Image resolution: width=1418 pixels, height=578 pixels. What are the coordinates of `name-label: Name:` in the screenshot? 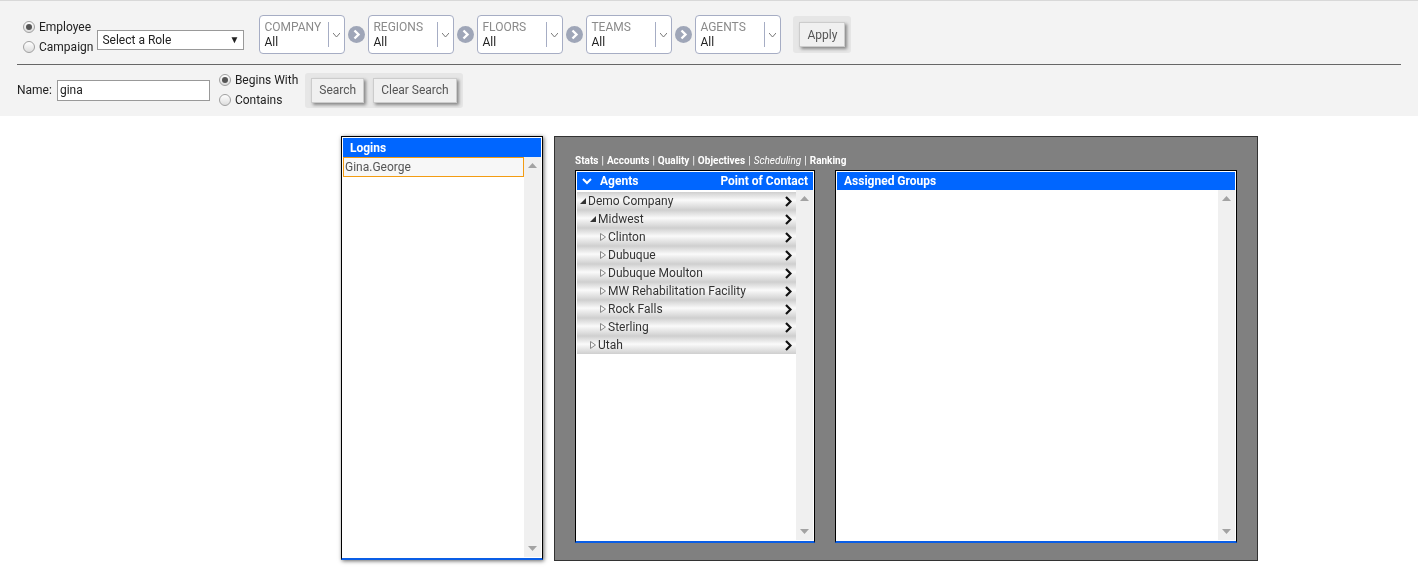 It's located at (34, 90).